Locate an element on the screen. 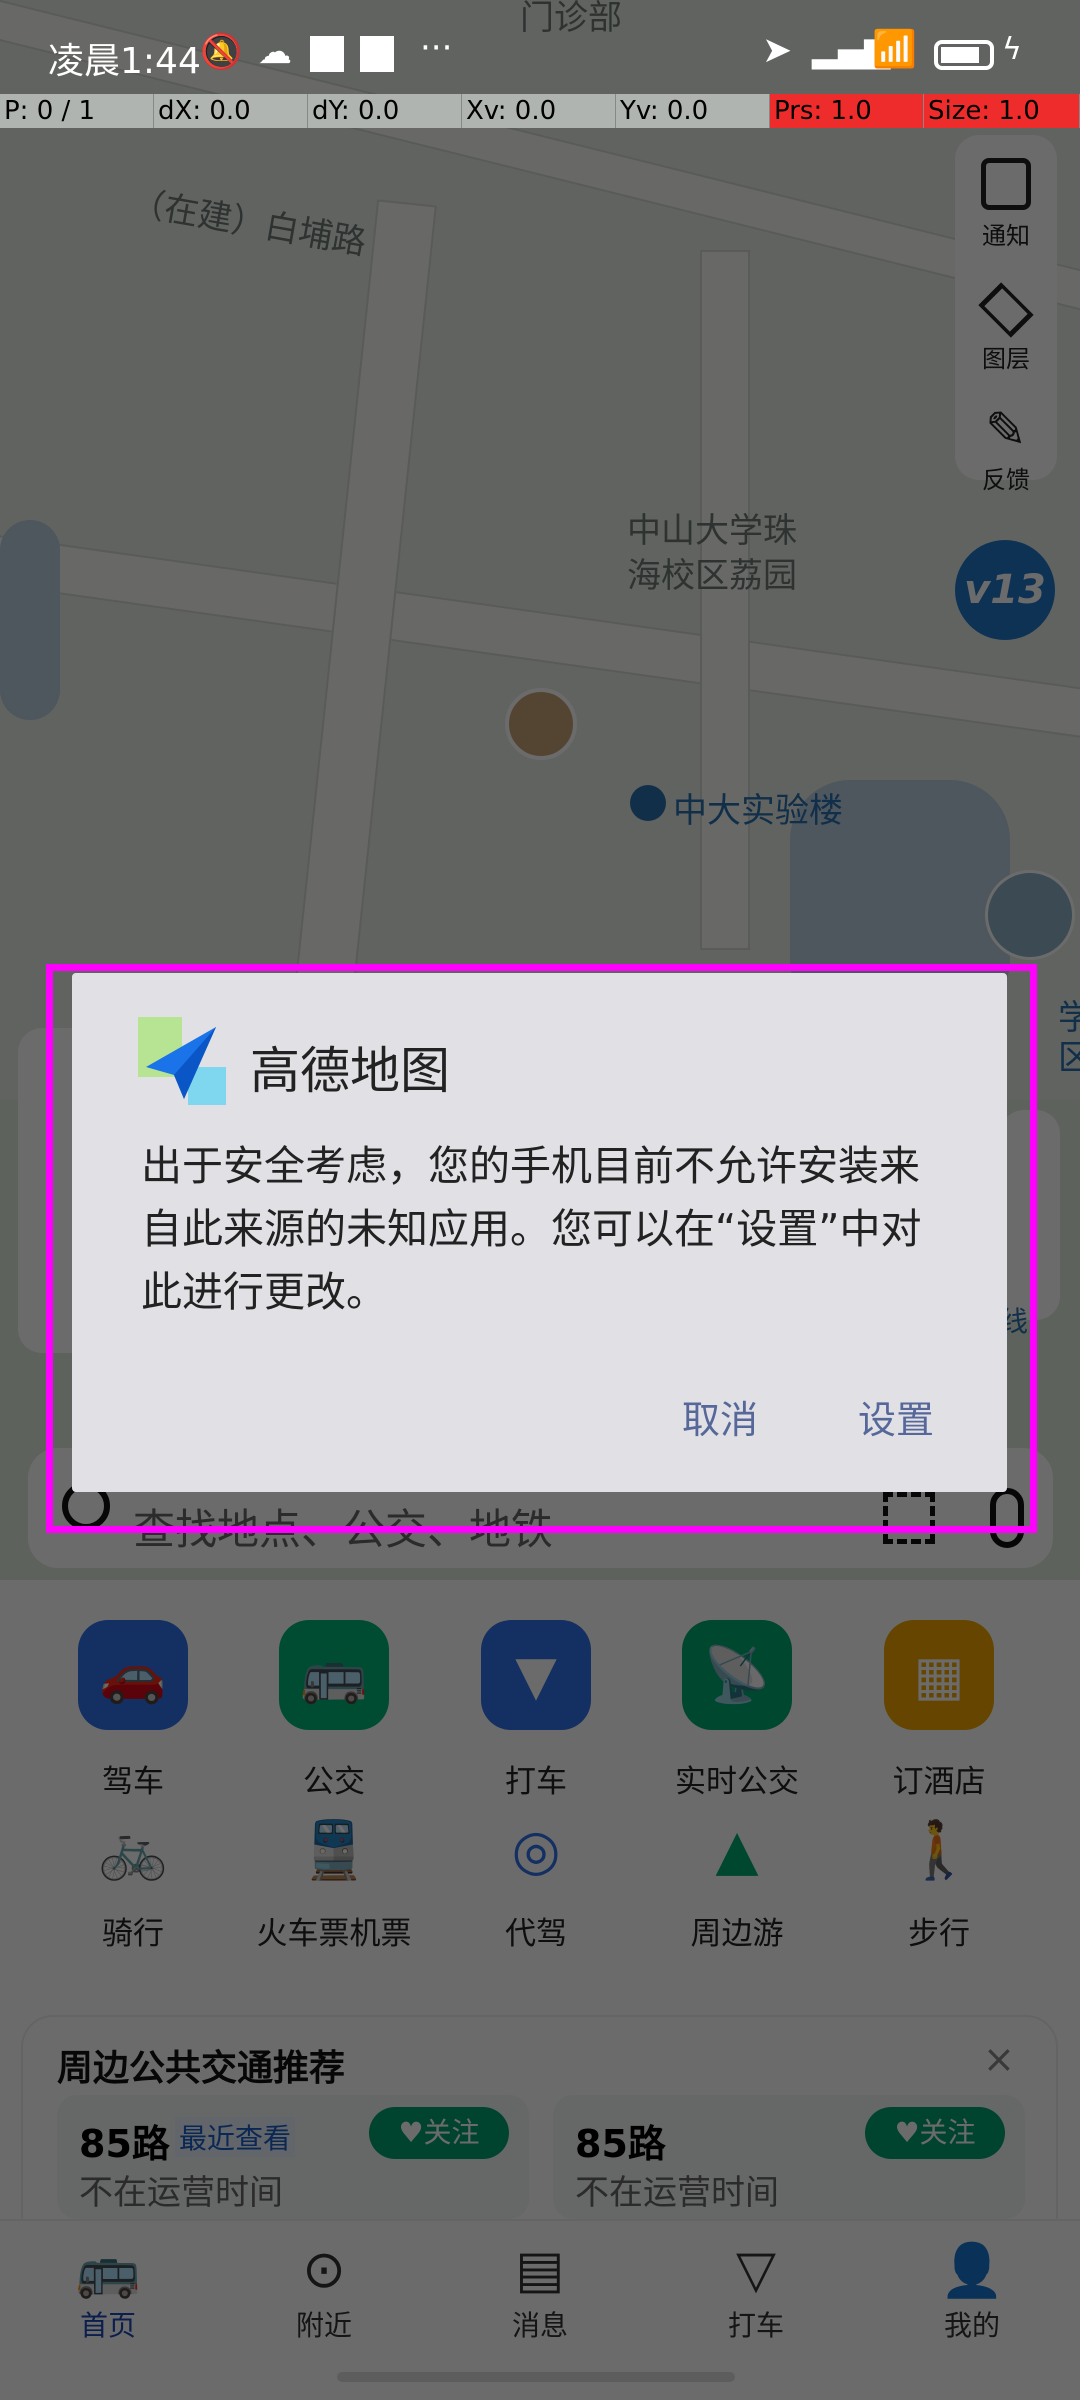  bicycle-icon: 🚲 is located at coordinates (133, 1850).